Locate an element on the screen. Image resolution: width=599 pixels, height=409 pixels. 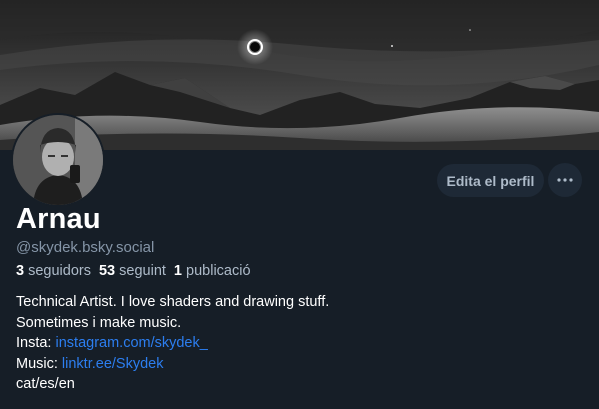
display-name: Arnau is located at coordinates (58, 219).